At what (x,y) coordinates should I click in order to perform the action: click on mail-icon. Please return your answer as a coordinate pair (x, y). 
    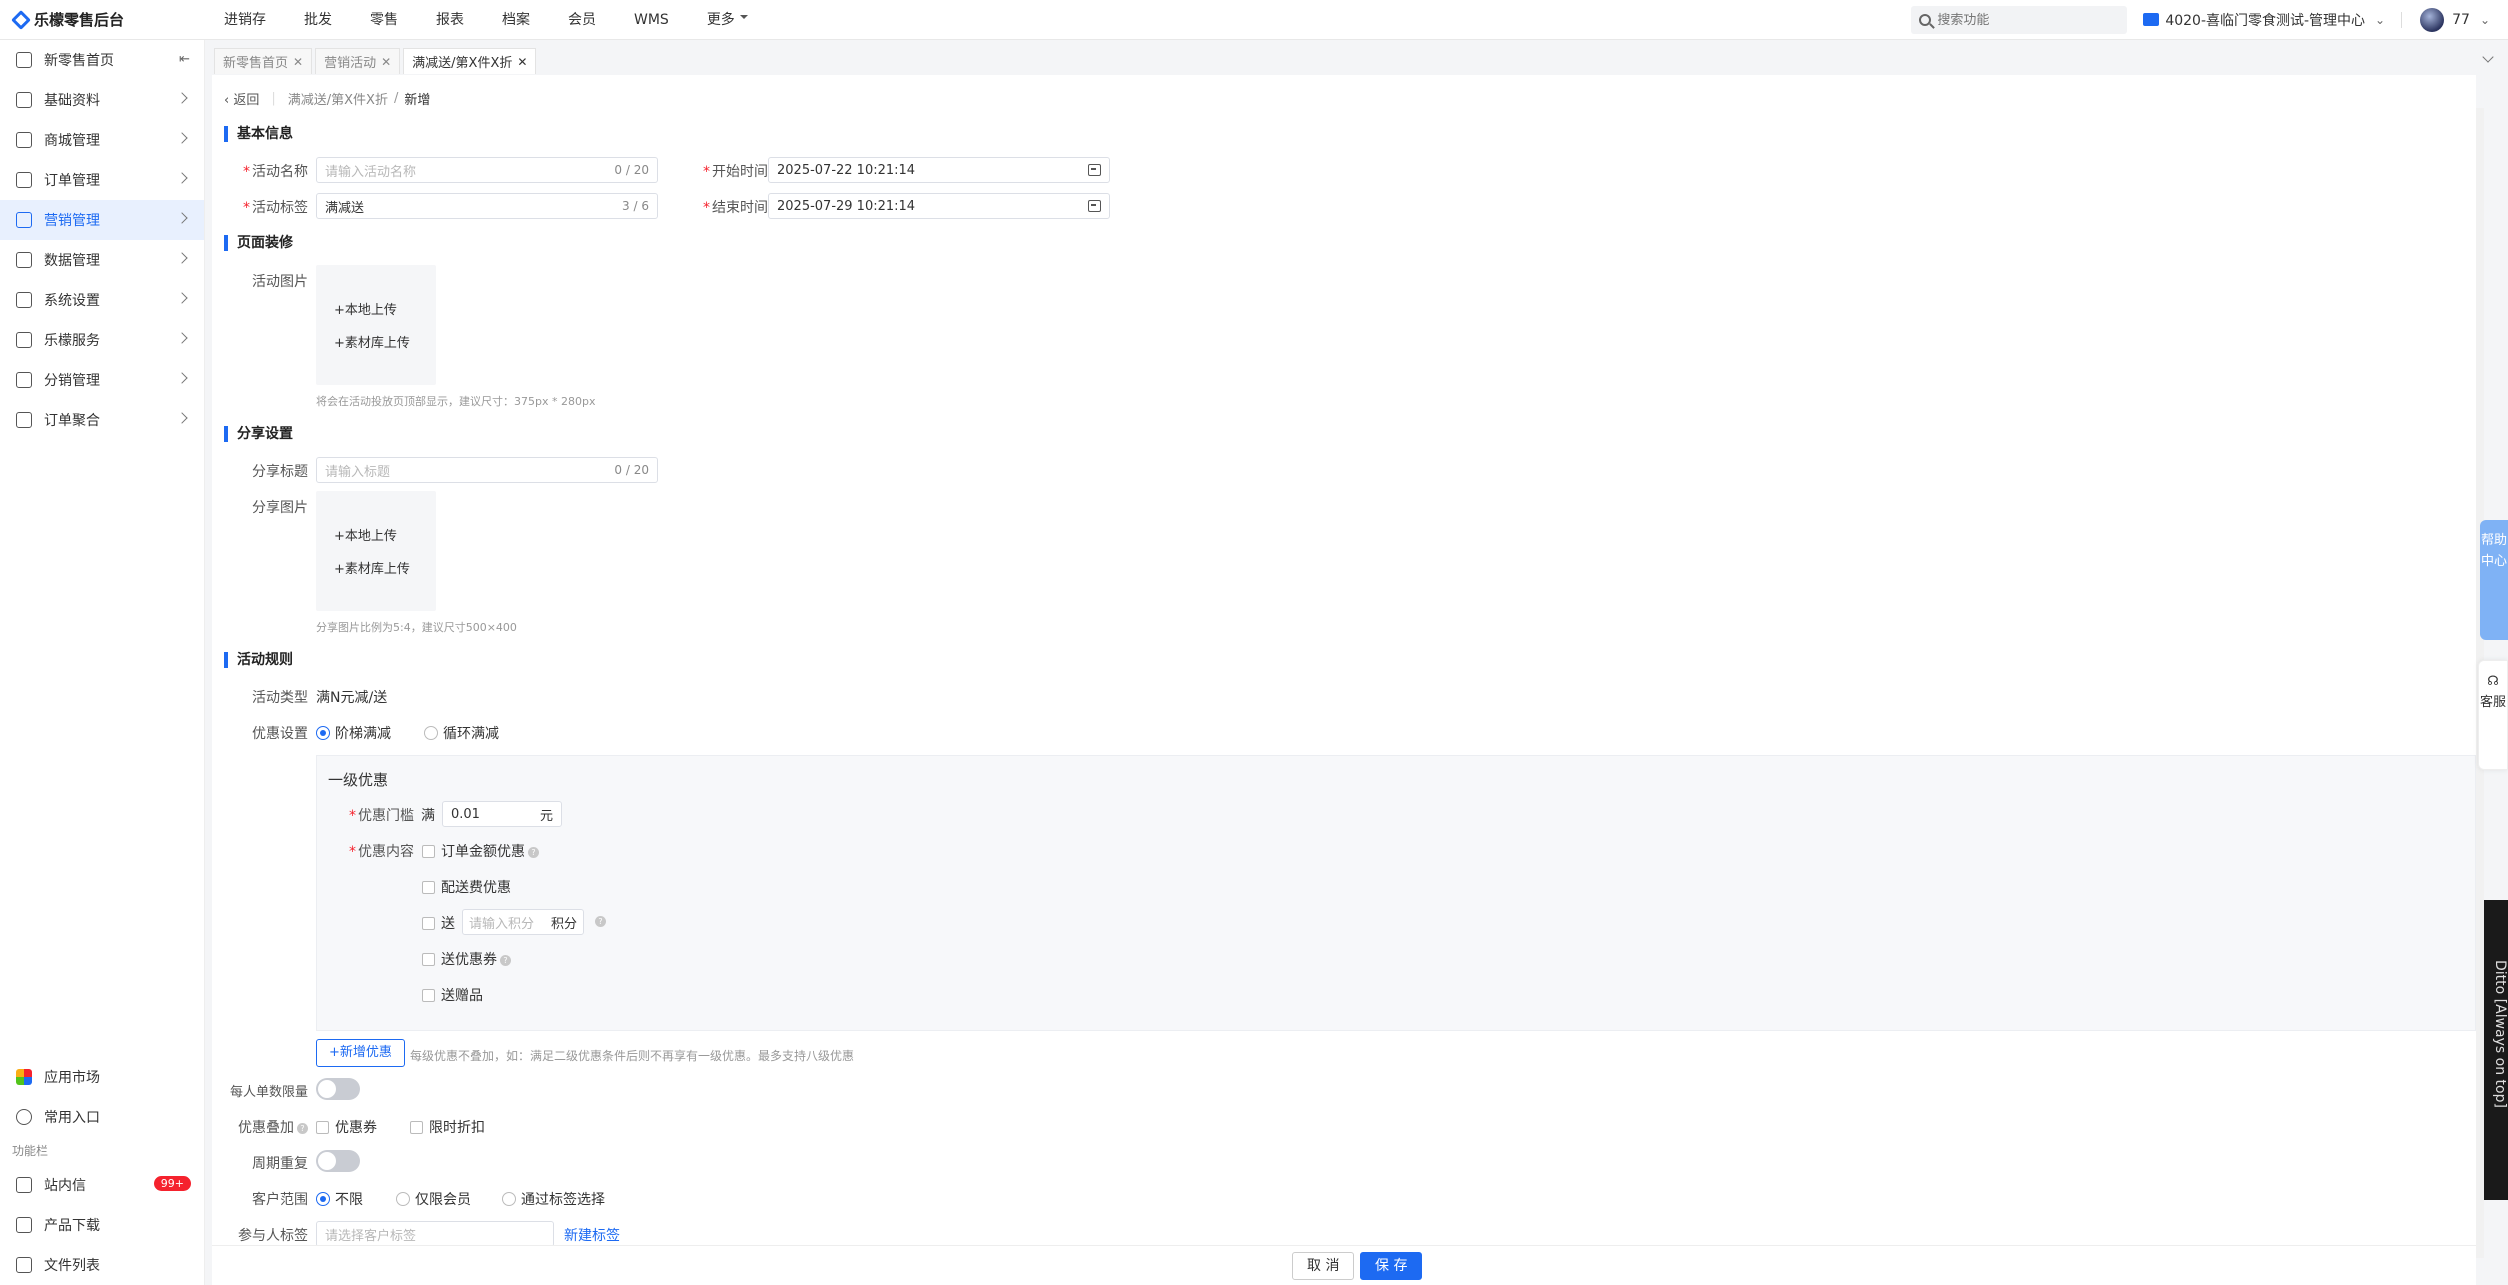
    Looking at the image, I should click on (24, 1185).